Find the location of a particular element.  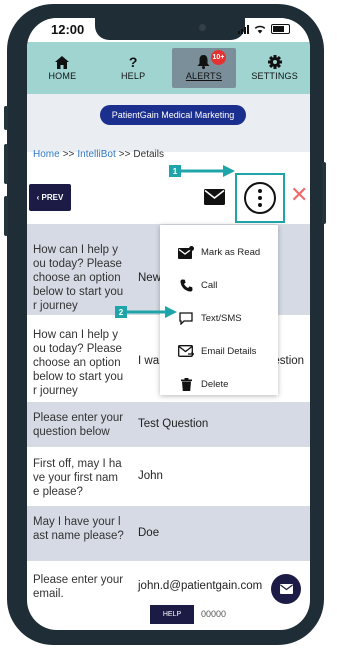

answer-text: I wa is located at coordinates (149, 361).